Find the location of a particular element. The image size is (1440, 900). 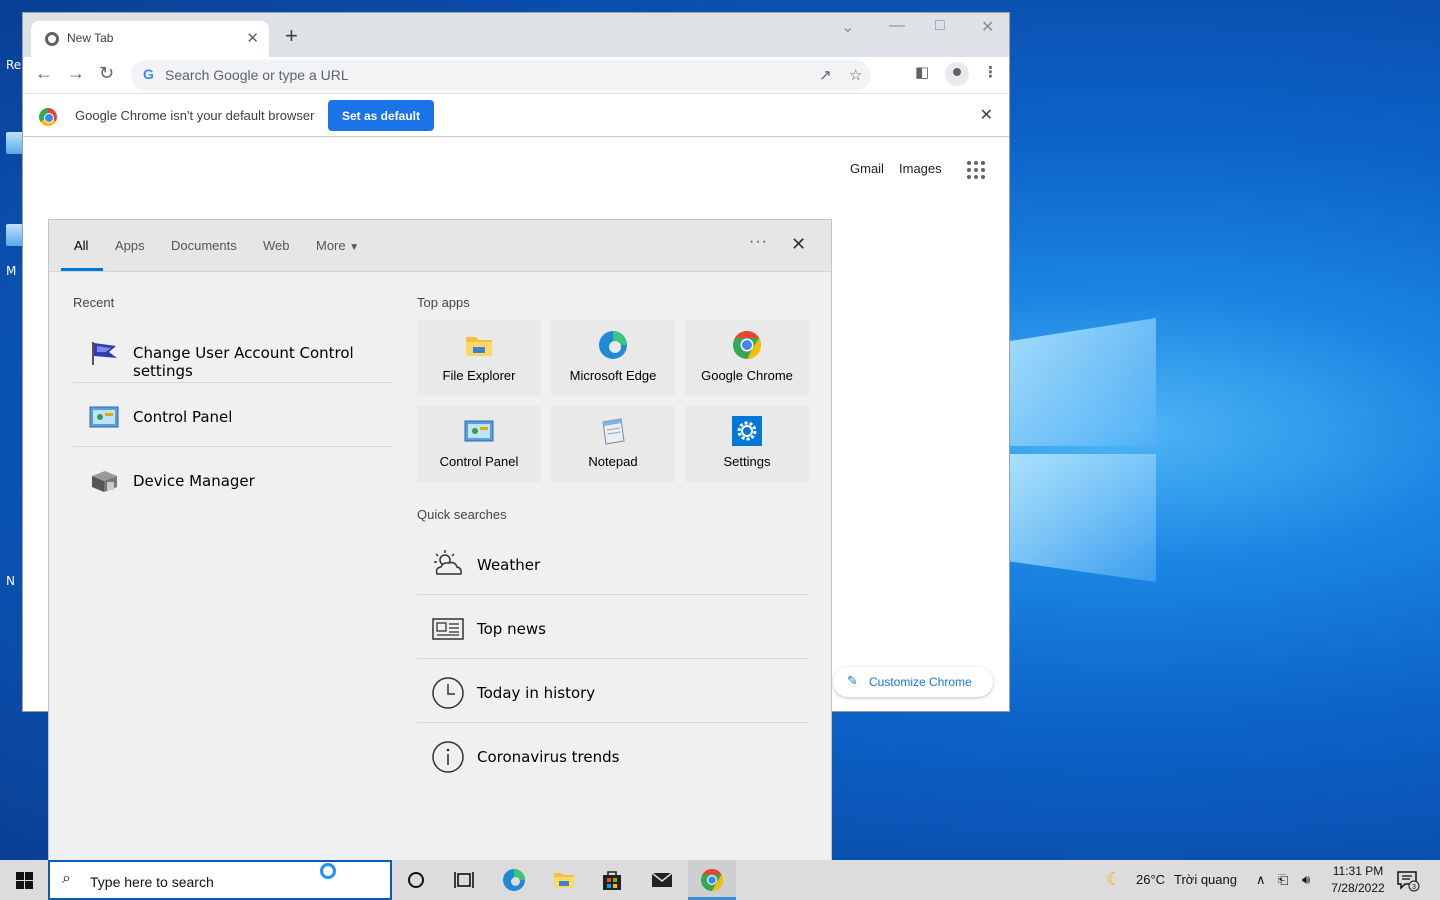

images-link: Images is located at coordinates (920, 168).